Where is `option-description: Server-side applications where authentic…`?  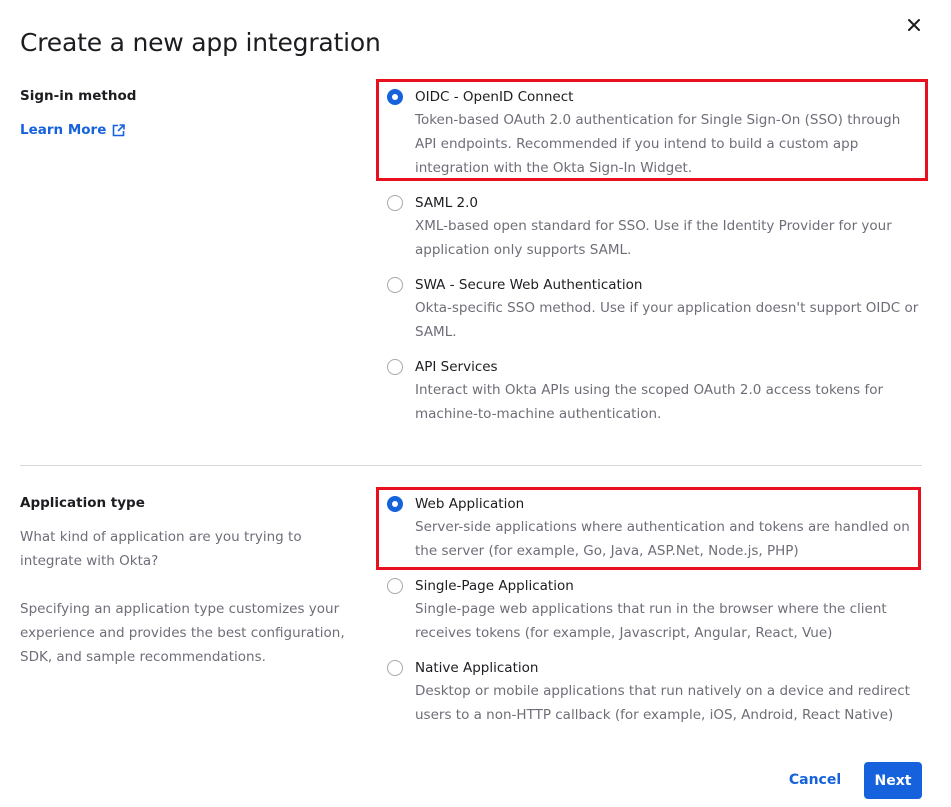
option-description: Server-side applications where authentic… is located at coordinates (662, 539).